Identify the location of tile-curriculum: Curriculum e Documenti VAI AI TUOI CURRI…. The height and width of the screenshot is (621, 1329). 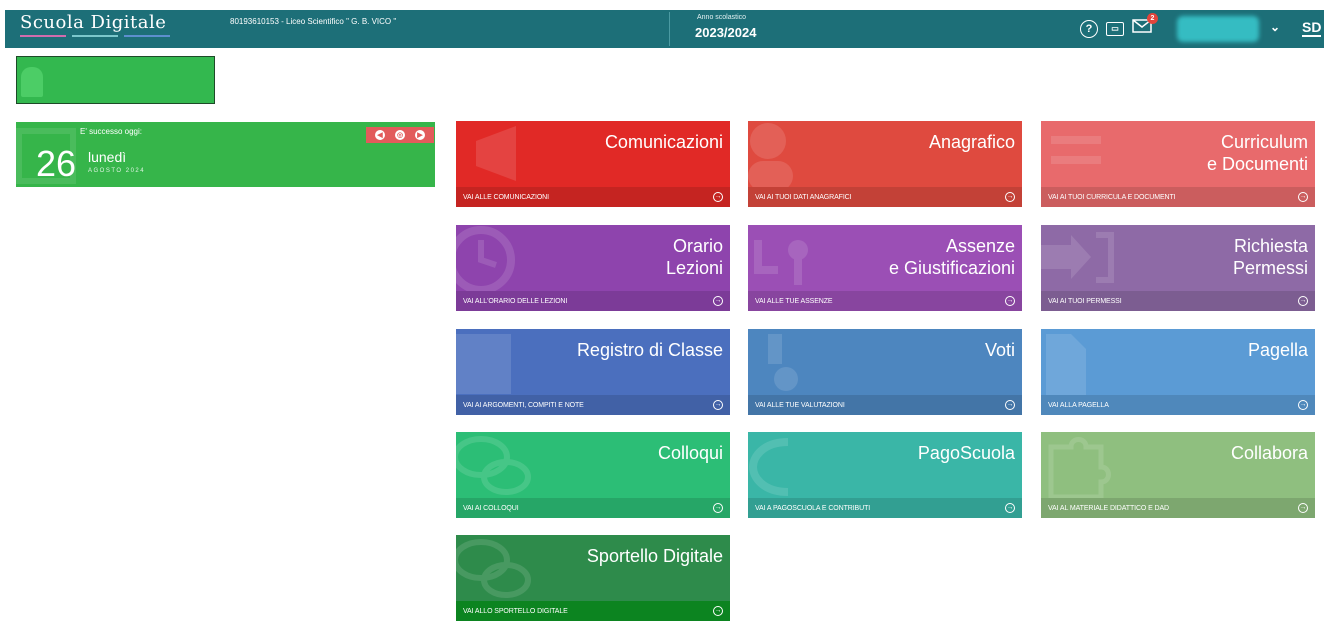
(1178, 164).